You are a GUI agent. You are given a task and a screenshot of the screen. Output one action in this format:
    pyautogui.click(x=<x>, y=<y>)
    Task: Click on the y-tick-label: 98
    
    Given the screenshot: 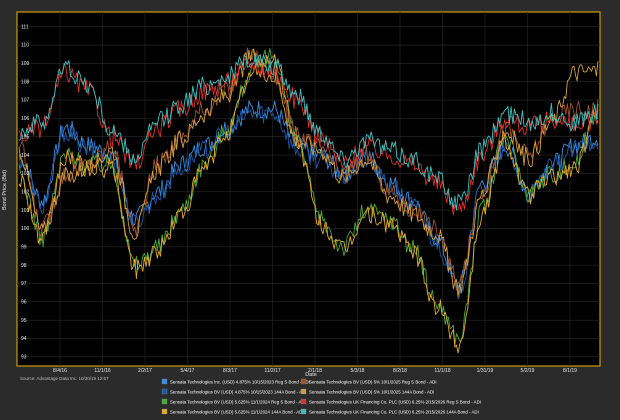 What is the action you would take?
    pyautogui.click(x=24, y=266)
    